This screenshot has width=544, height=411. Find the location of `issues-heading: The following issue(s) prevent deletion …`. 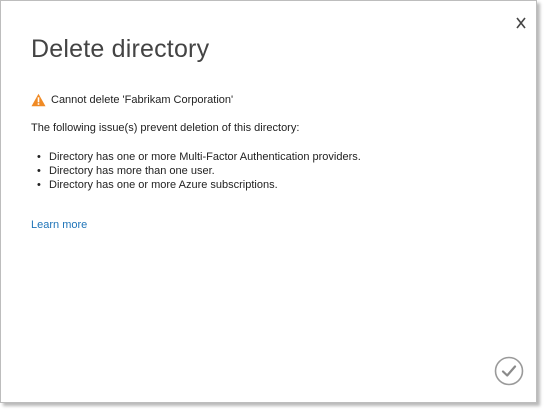

issues-heading: The following issue(s) prevent deletion … is located at coordinates (165, 128).